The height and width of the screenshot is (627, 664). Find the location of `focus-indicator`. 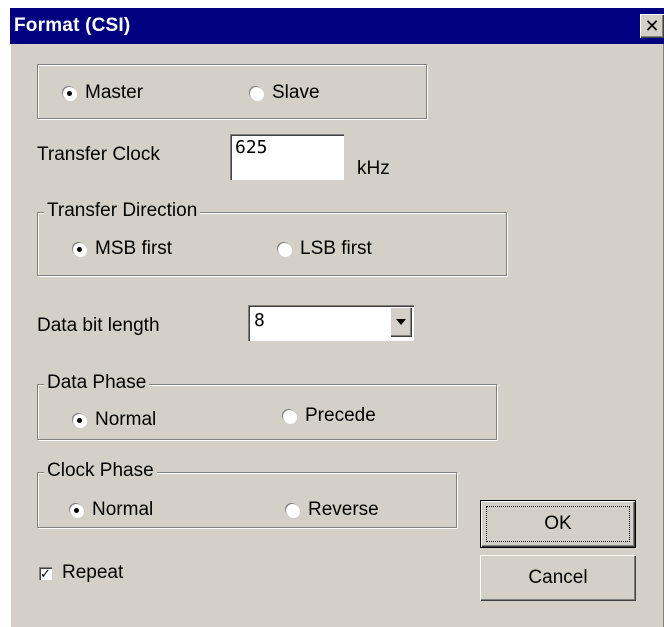

focus-indicator is located at coordinates (558, 524).